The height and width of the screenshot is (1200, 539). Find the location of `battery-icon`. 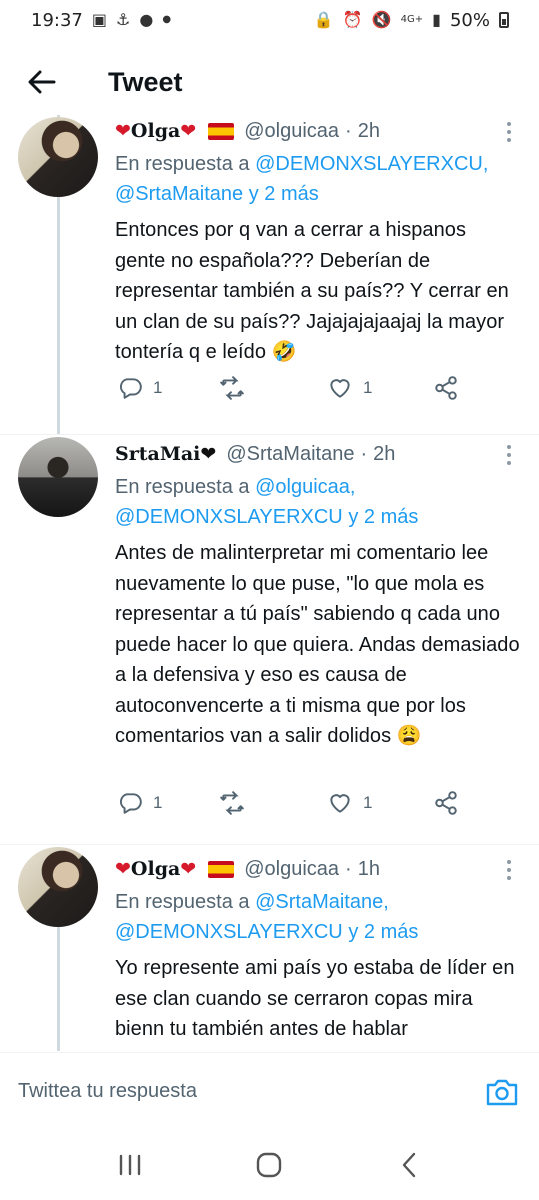

battery-icon is located at coordinates (504, 20).